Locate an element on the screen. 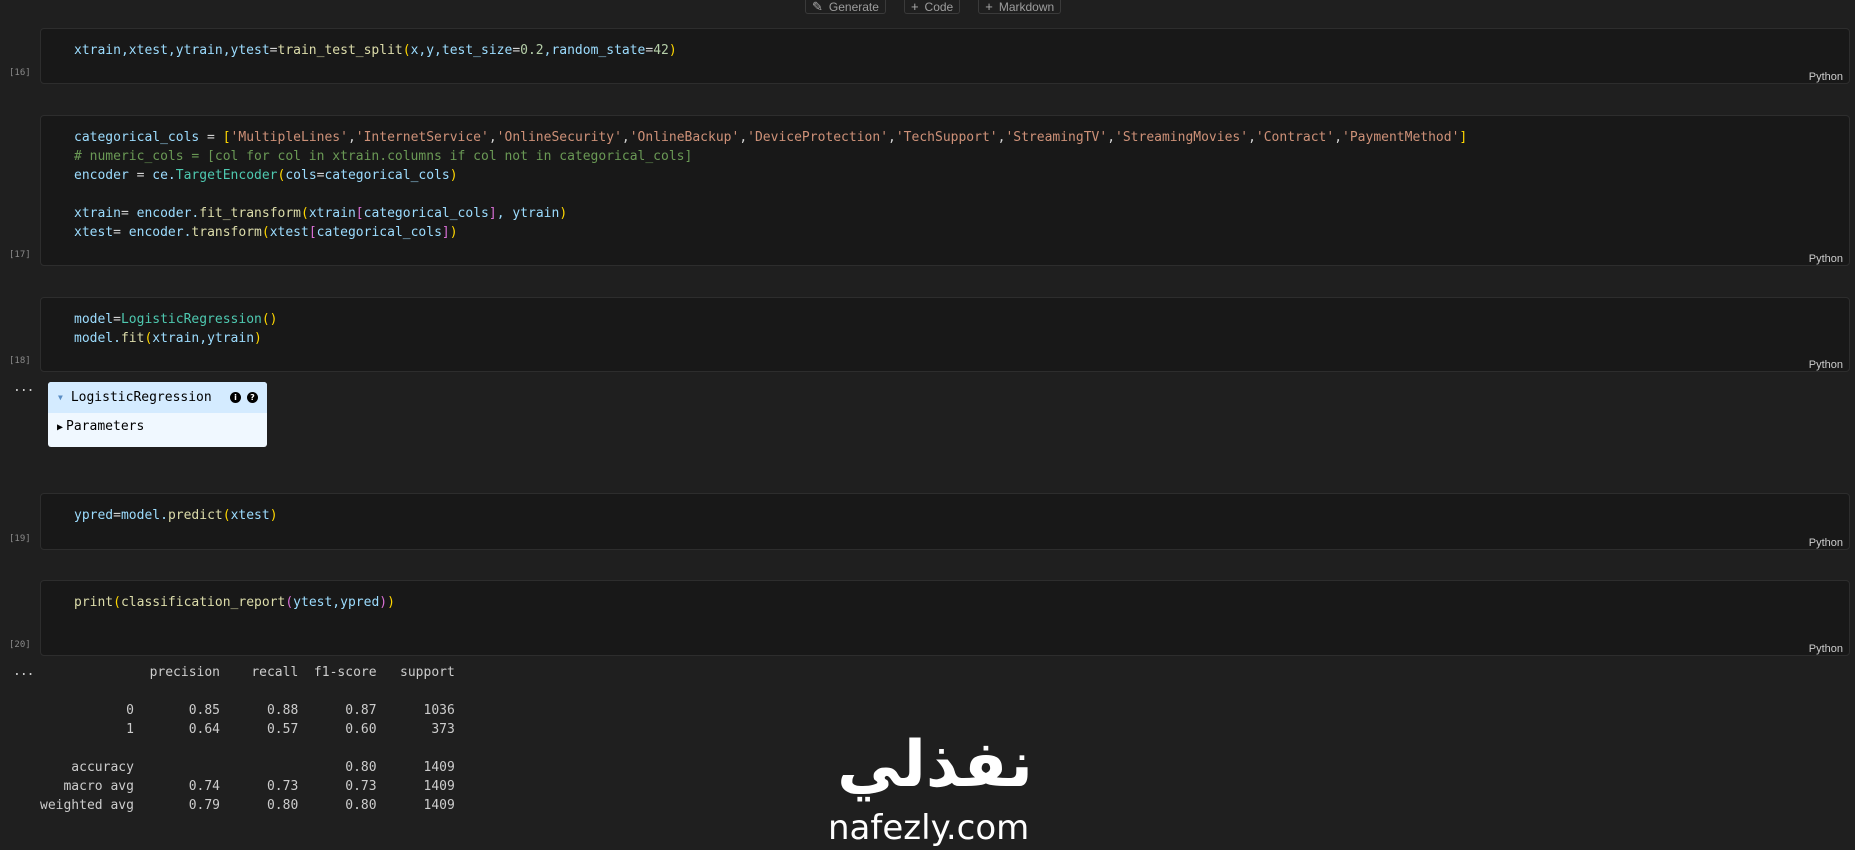 The width and height of the screenshot is (1855, 850). code-label: Code is located at coordinates (939, 7).